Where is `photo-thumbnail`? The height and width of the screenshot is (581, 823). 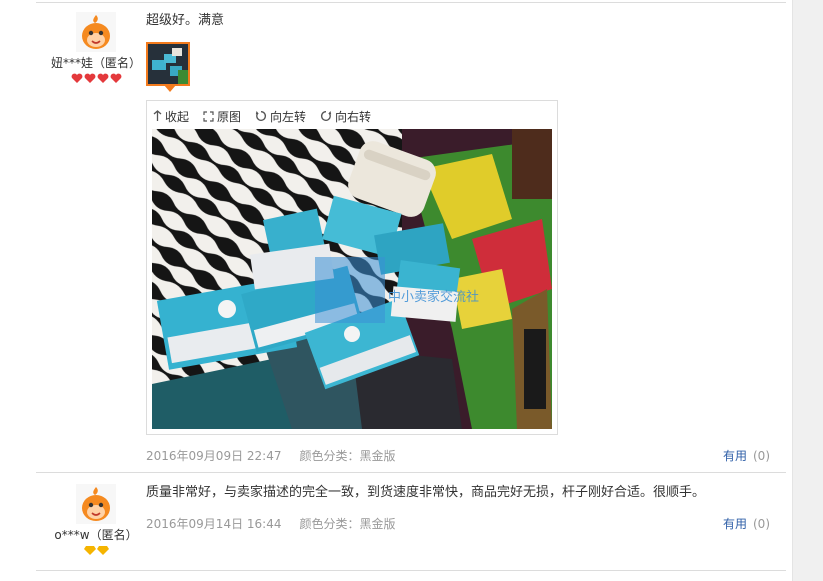
photo-thumbnail is located at coordinates (168, 67).